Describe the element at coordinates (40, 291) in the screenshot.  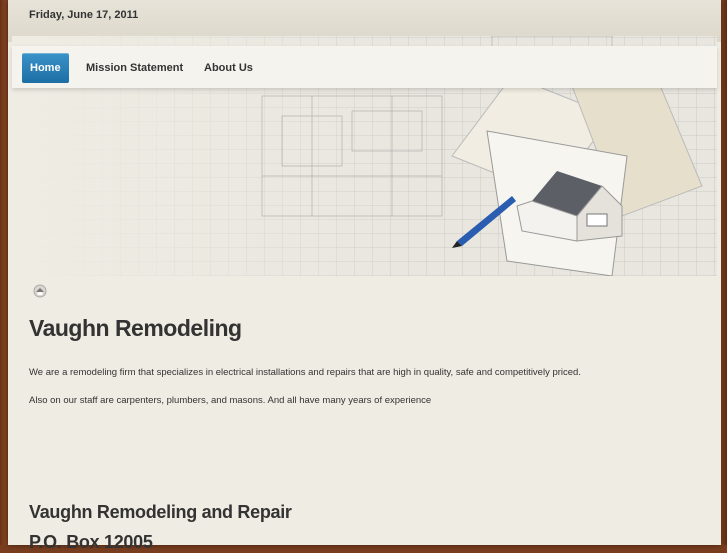
I see `house-bullet-icon` at that location.